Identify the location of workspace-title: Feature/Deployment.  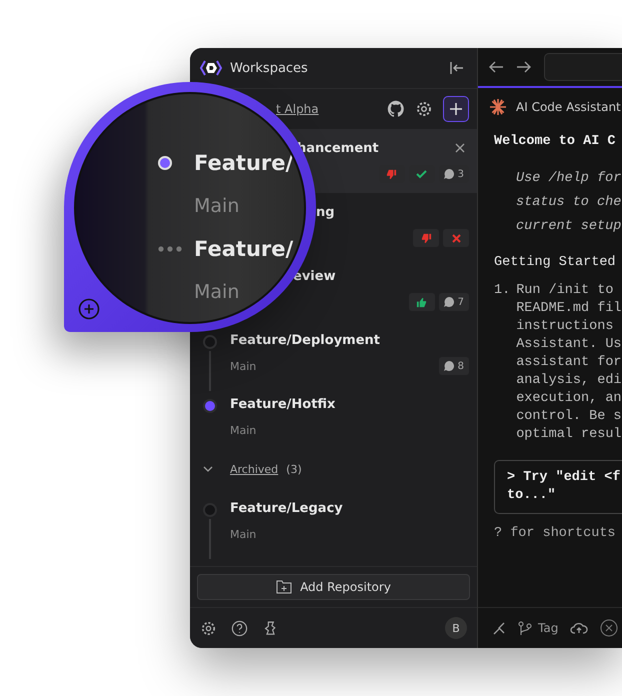
(305, 340).